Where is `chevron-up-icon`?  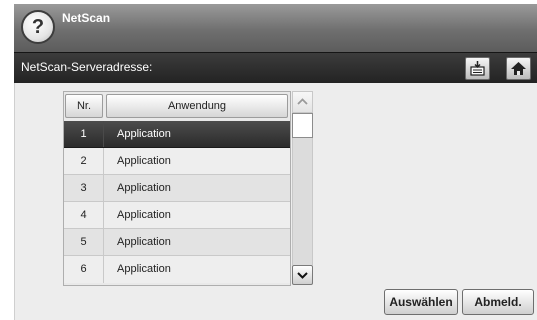 chevron-up-icon is located at coordinates (302, 101).